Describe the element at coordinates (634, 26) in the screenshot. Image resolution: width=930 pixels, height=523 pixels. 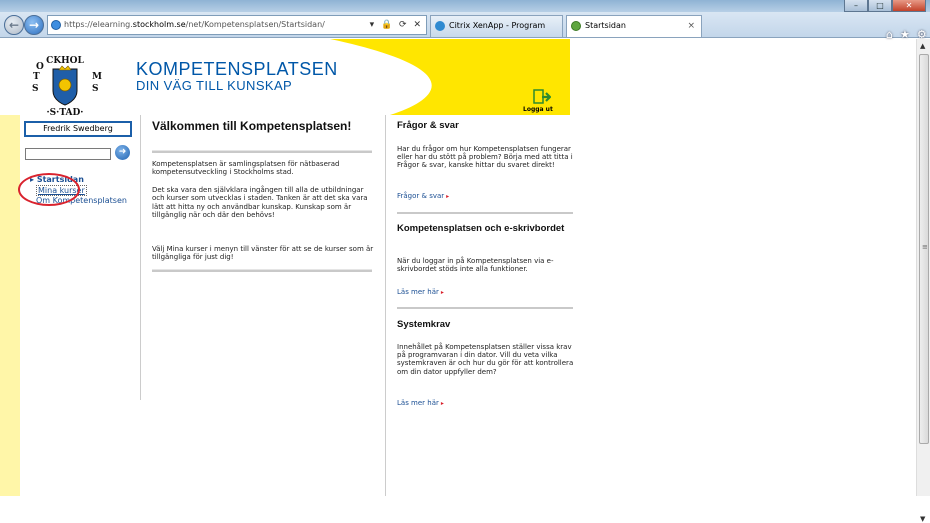
I see `tab-startsidan: Startsidan ×` at that location.